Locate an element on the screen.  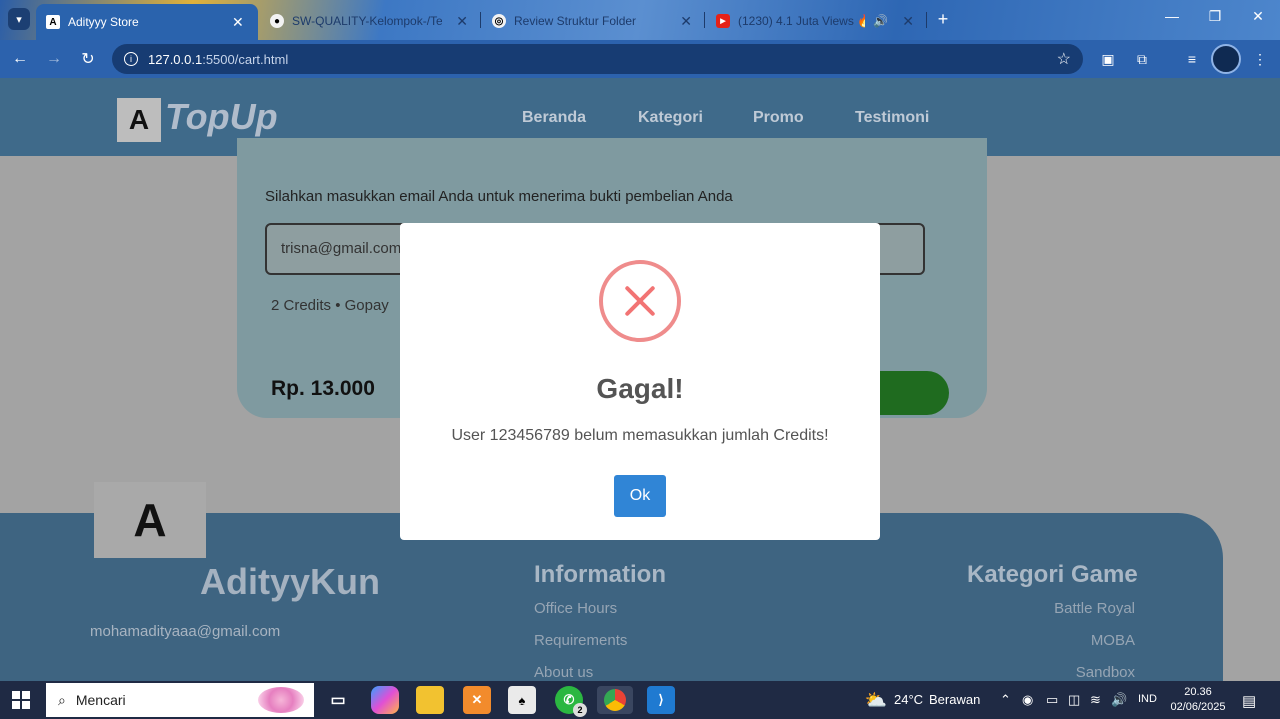
search-icon: ⌕ is located at coordinates (62, 699).